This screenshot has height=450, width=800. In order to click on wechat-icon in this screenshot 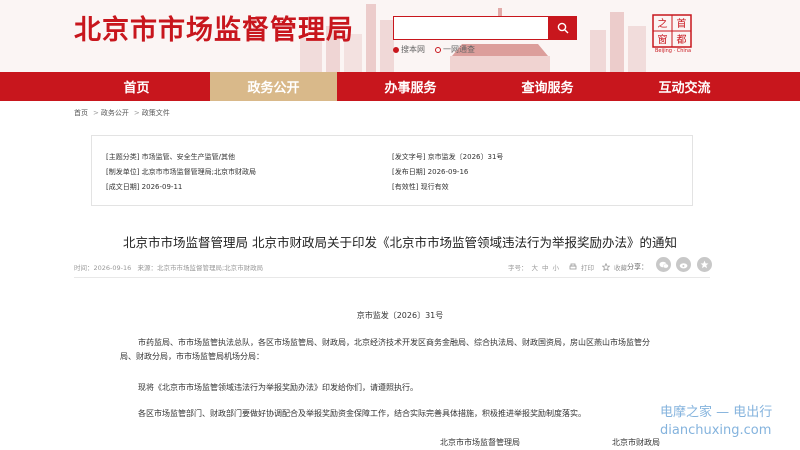, I will do `click(664, 264)`.